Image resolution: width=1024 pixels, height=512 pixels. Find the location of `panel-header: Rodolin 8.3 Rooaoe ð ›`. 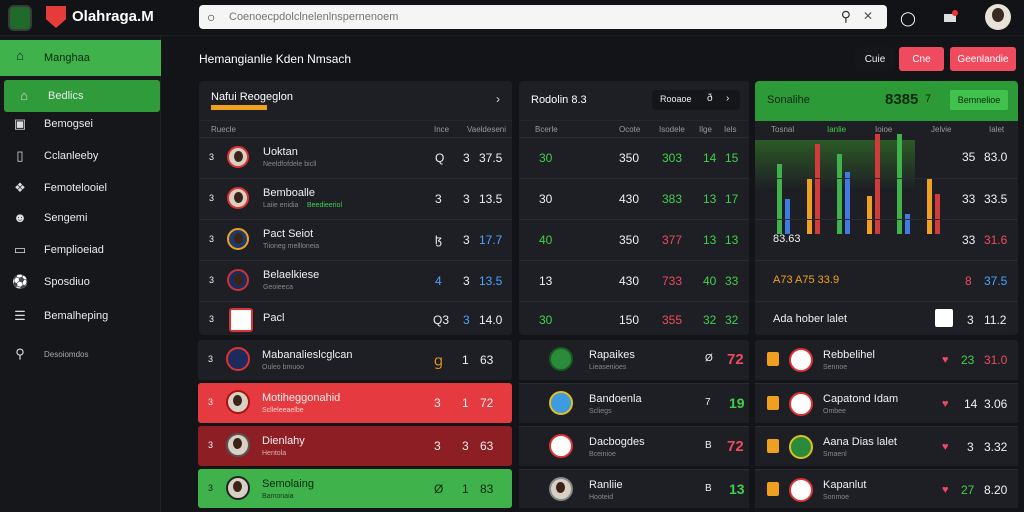

panel-header: Rodolin 8.3 Rooaoe ð › is located at coordinates (634, 101).